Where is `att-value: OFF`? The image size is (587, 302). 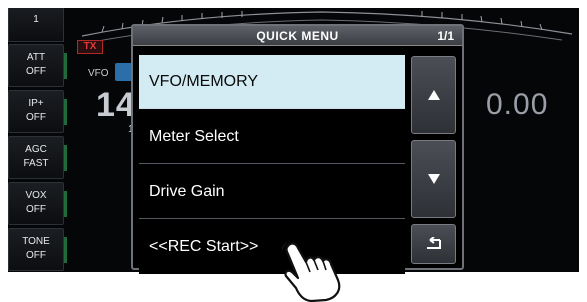 att-value: OFF is located at coordinates (36, 71).